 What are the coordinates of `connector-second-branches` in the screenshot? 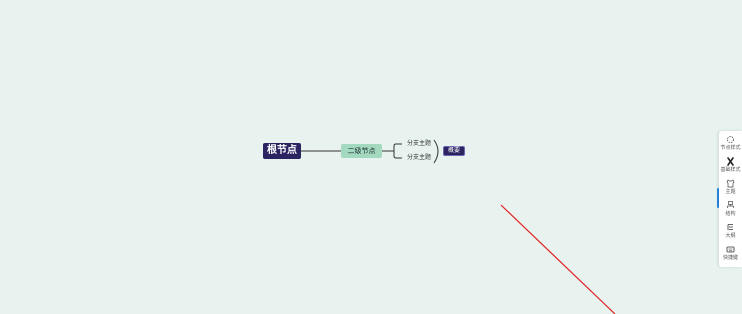 It's located at (392, 151).